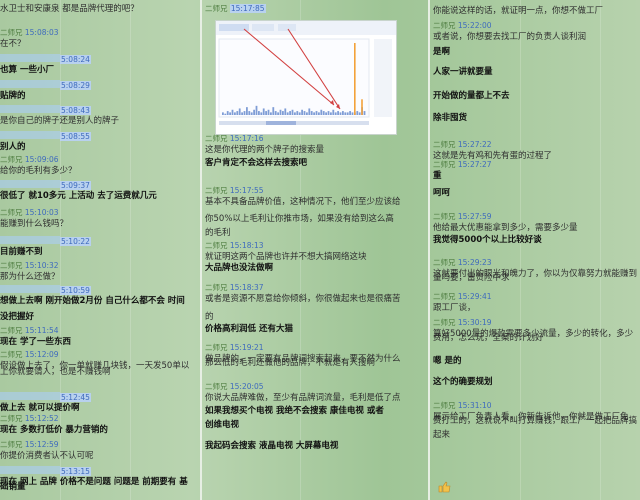  Describe the element at coordinates (99, 266) in the screenshot. I see `message-header: 二师兄 15:10:32` at that location.